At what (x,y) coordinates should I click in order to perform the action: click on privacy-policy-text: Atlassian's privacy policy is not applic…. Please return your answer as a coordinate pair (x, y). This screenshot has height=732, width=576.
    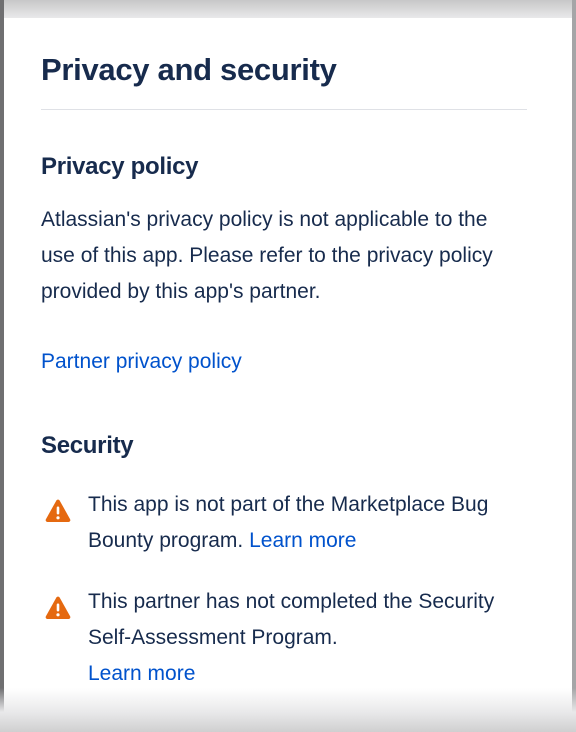
    Looking at the image, I should click on (267, 255).